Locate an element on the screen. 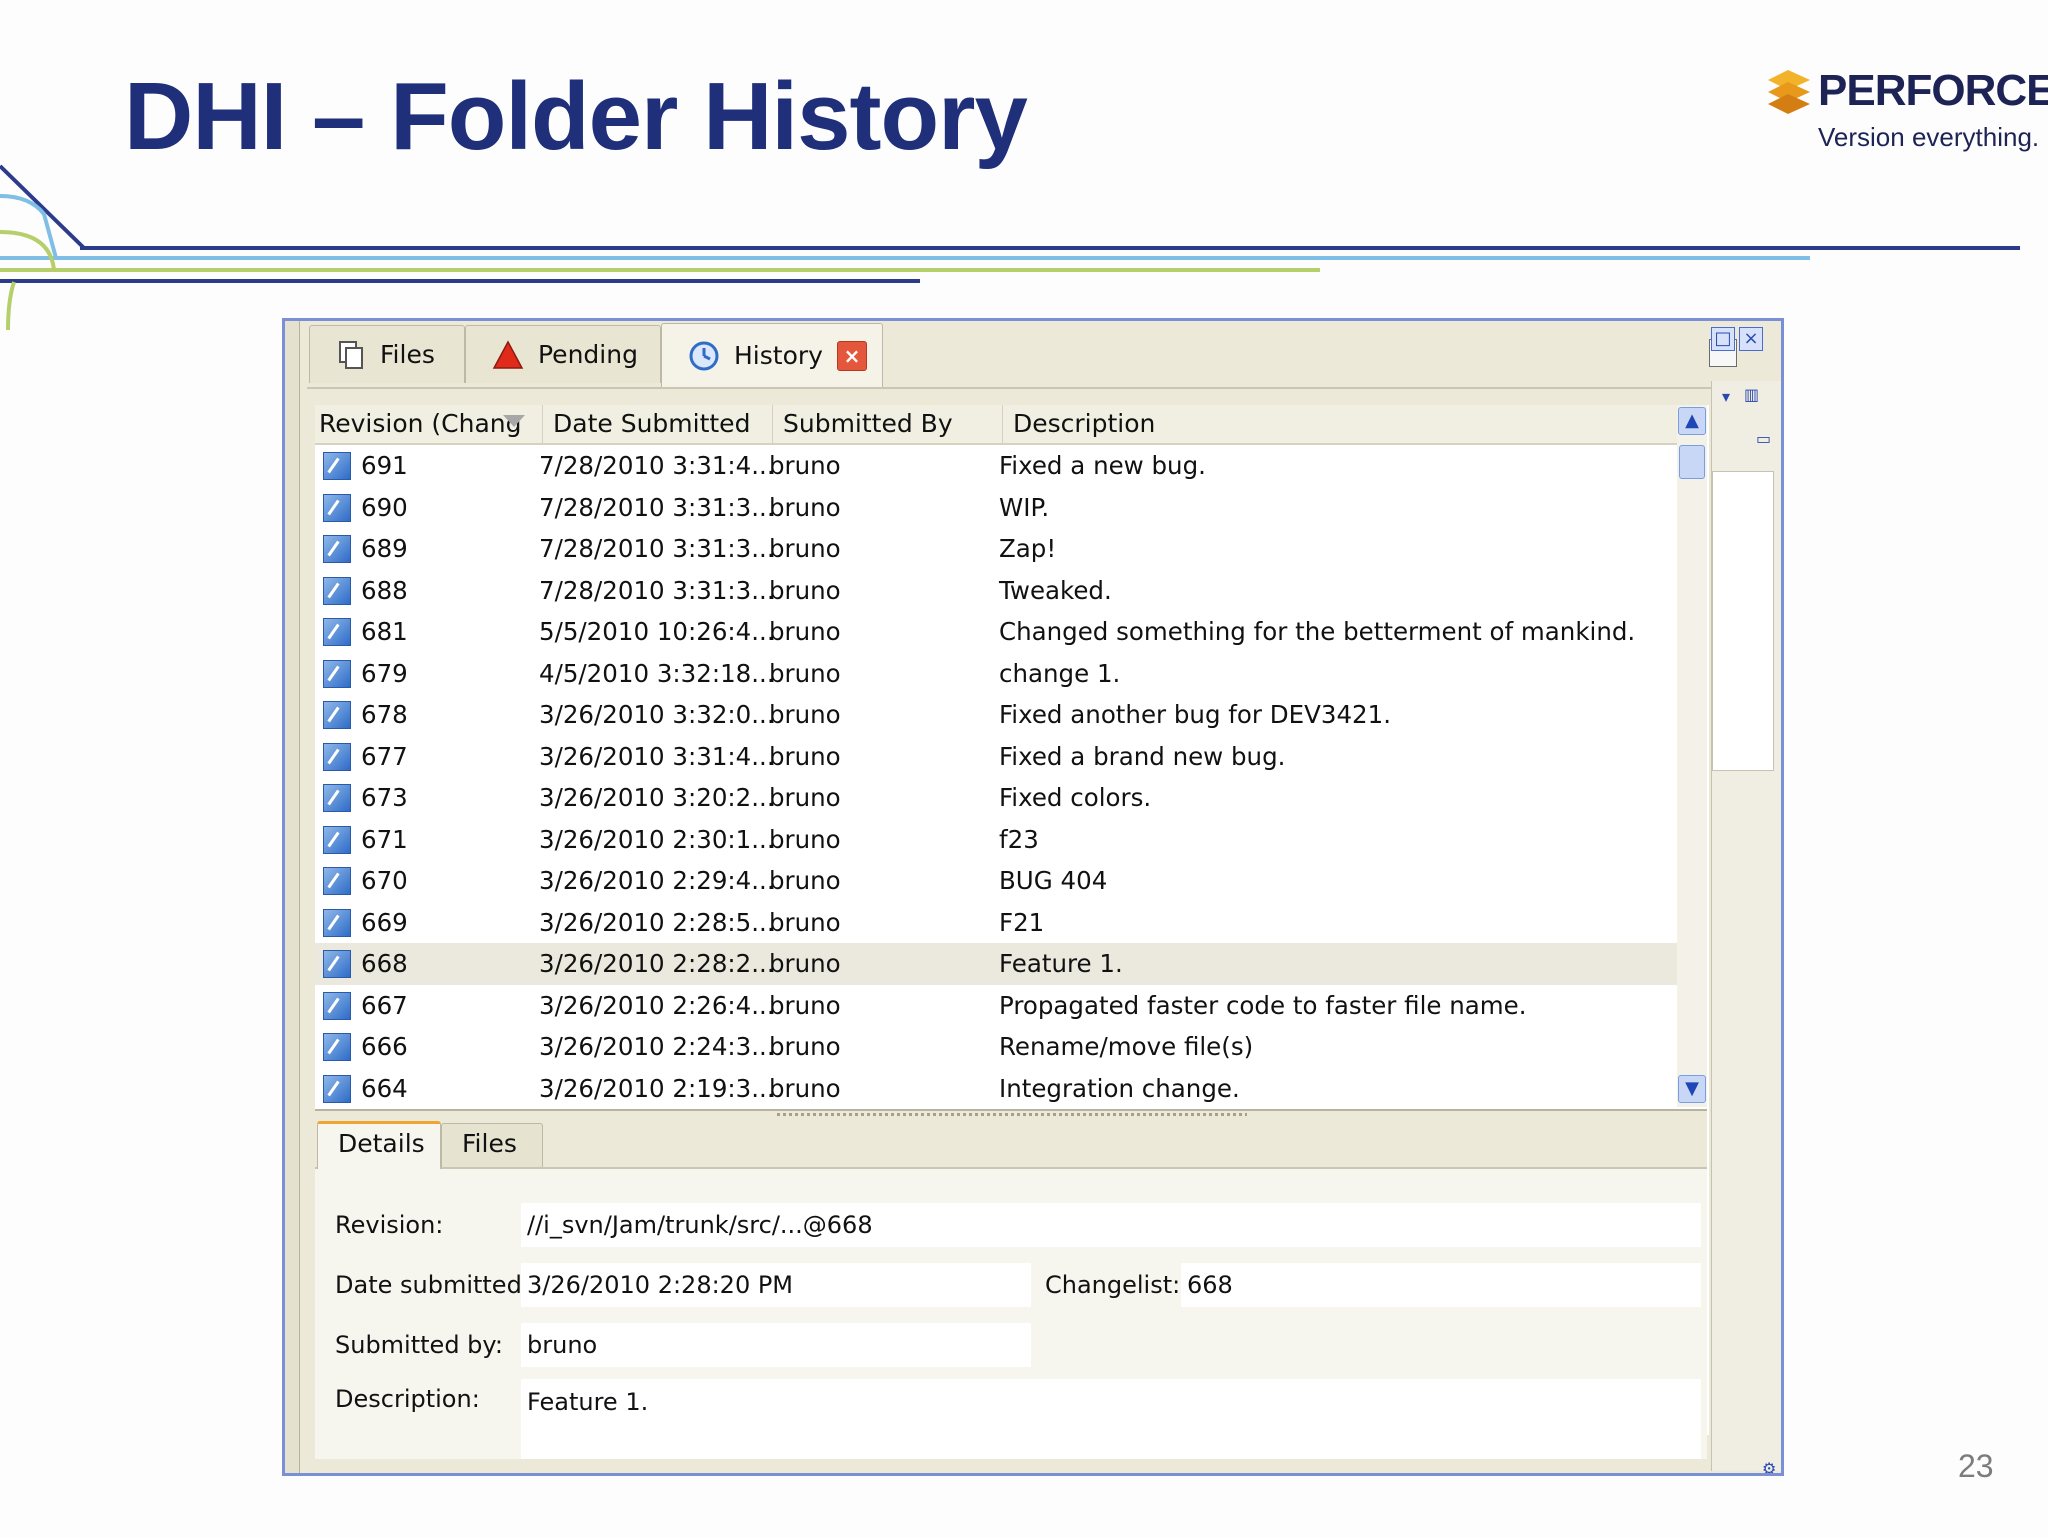 The image size is (2048, 1537). date-submitted-value: 3/26/2010 2:28:20 PM is located at coordinates (776, 1285).